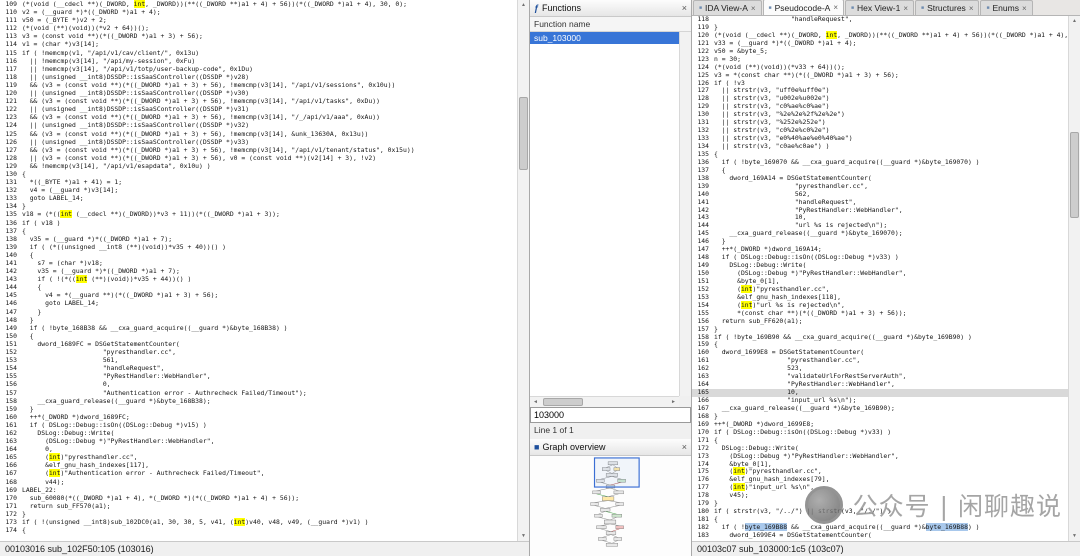  I want to click on code-line: 122 v50 = &byte_5;, so click(880, 51).